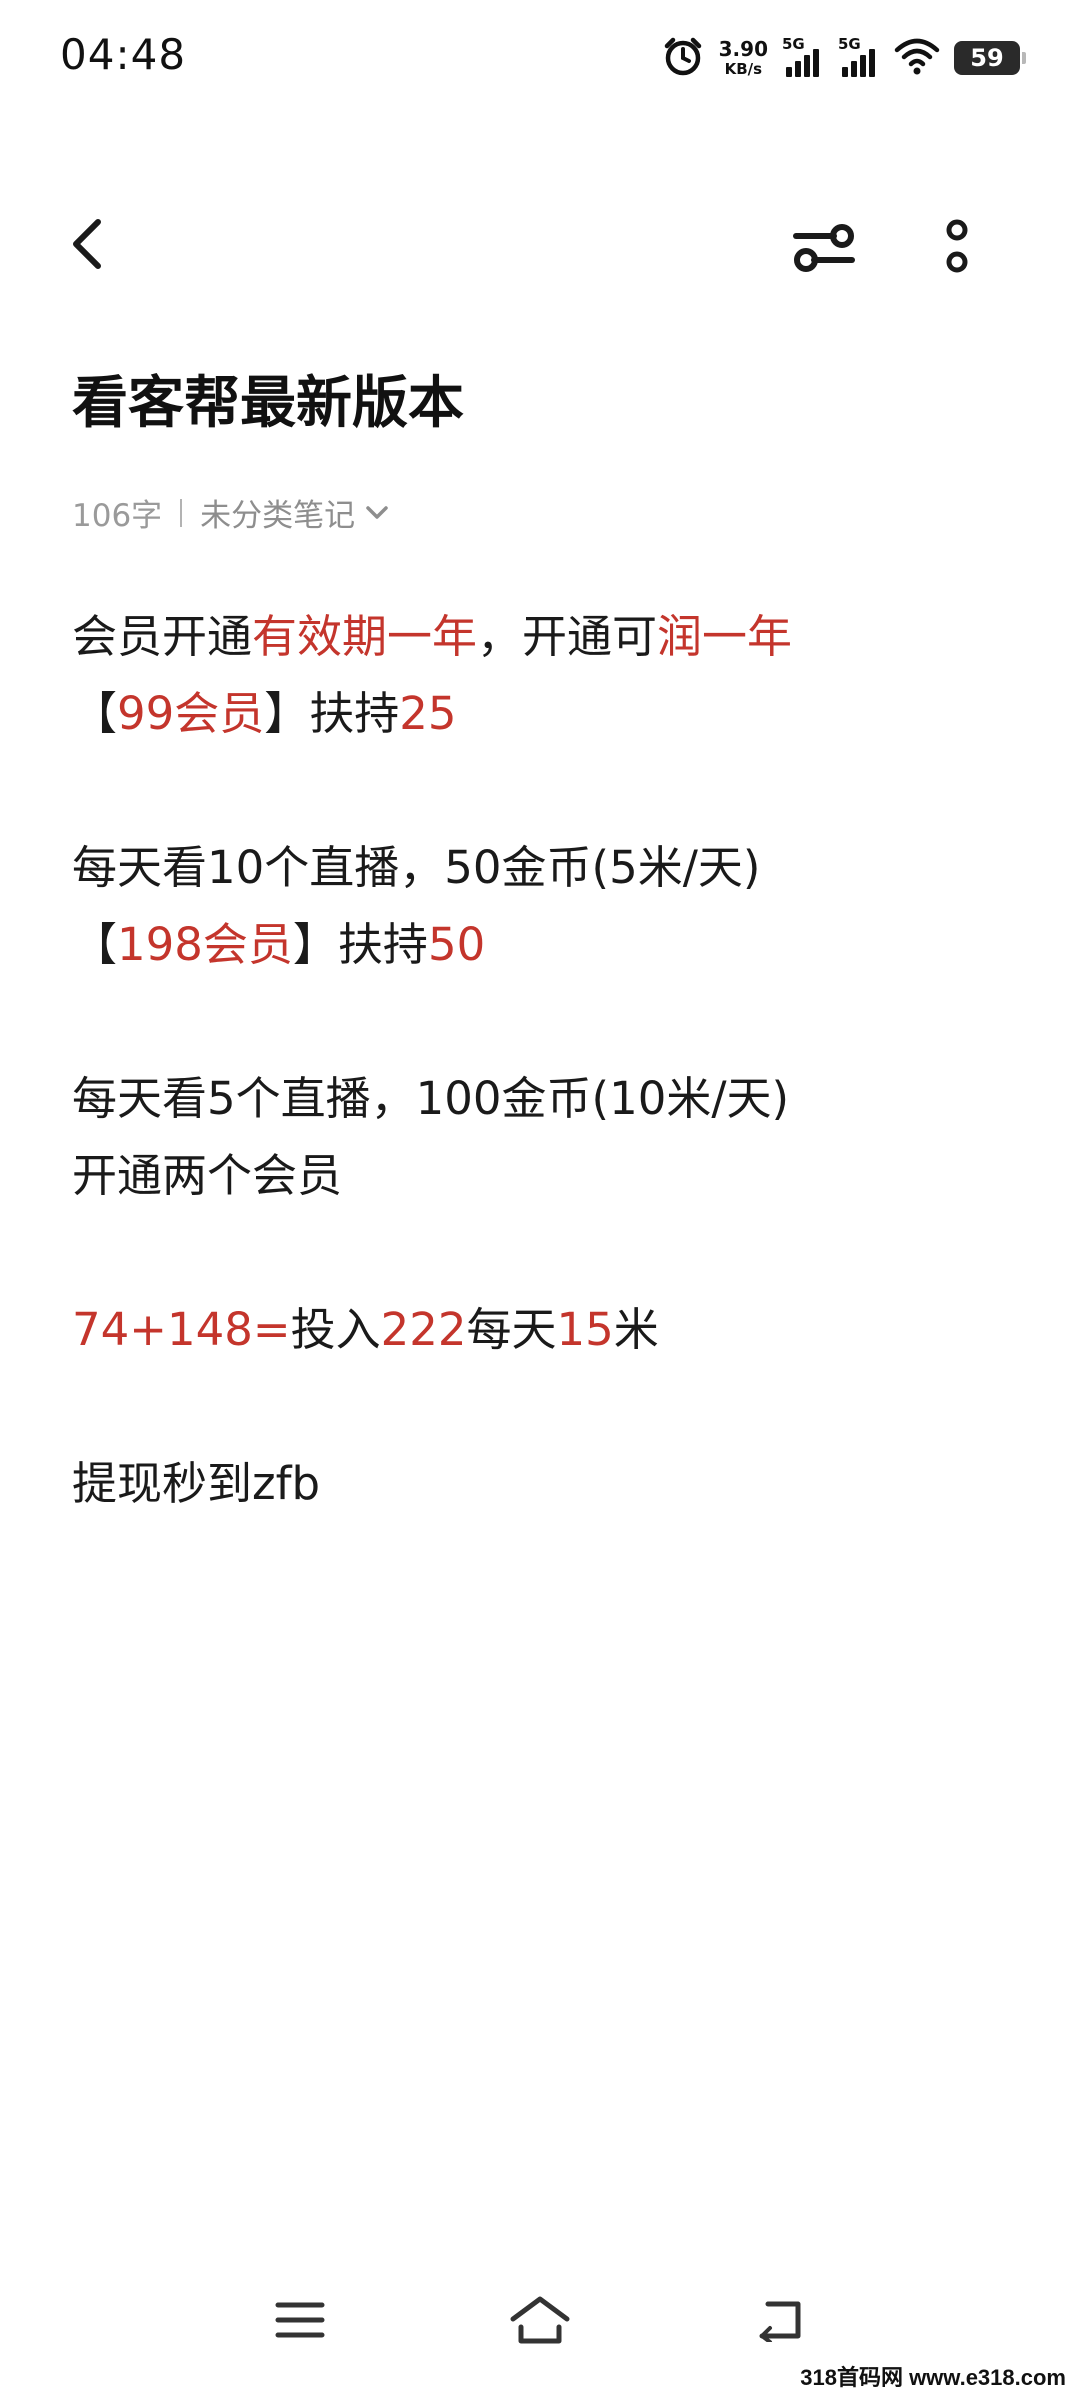 The height and width of the screenshot is (2400, 1080). I want to click on network-speed-unit: KB/s, so click(743, 69).